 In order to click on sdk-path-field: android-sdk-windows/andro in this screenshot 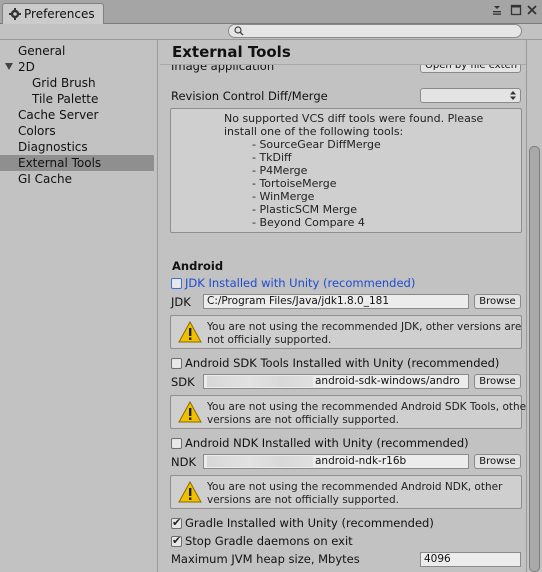, I will do `click(336, 381)`.